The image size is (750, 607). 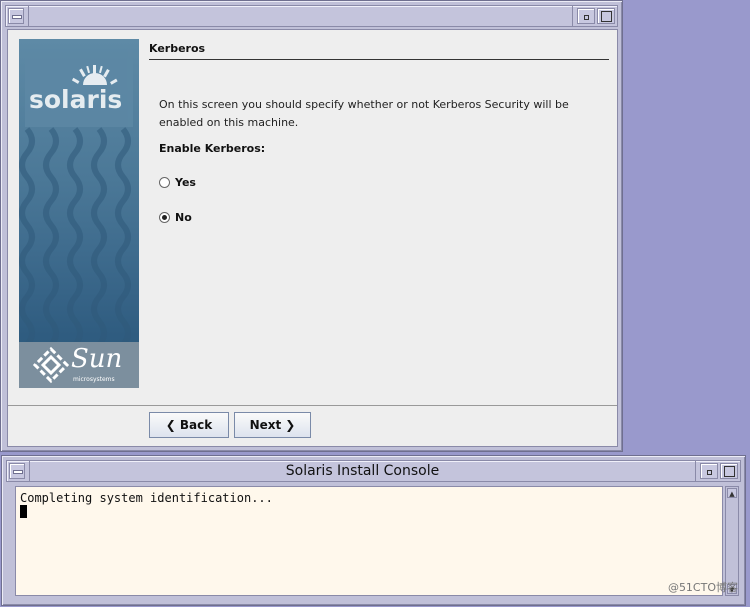 What do you see at coordinates (177, 48) in the screenshot?
I see `page-title-text: Kerberos` at bounding box center [177, 48].